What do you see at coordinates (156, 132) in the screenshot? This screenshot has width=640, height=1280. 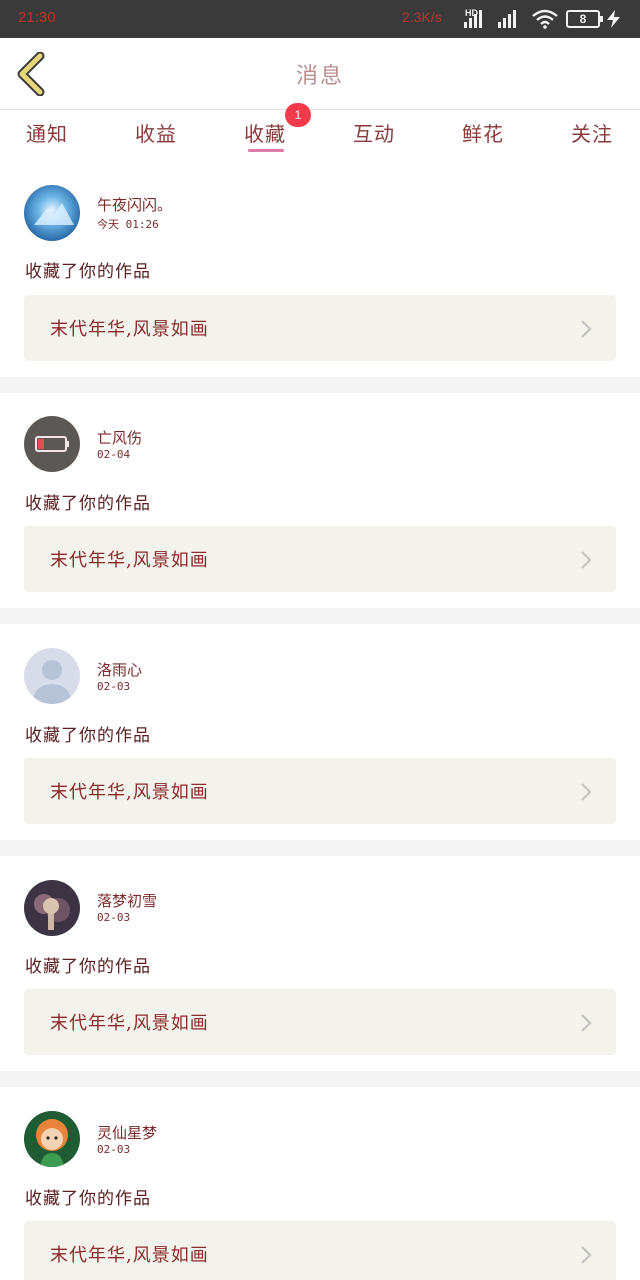 I see `tab-earnings: 收益` at bounding box center [156, 132].